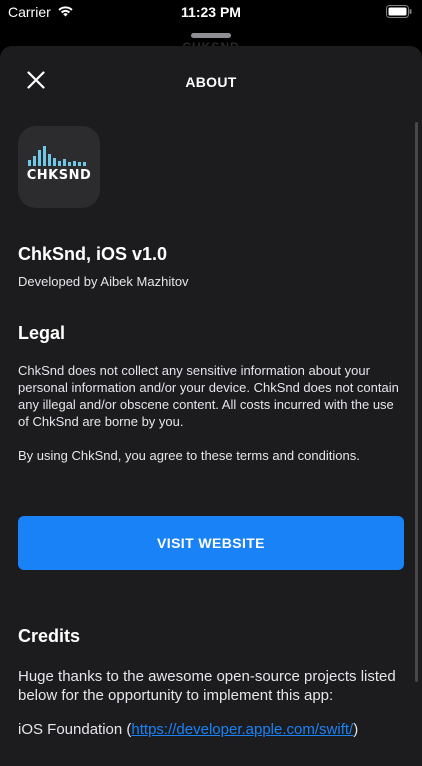  I want to click on developer-credit: Developed by Aibek Mazhitov, so click(103, 281).